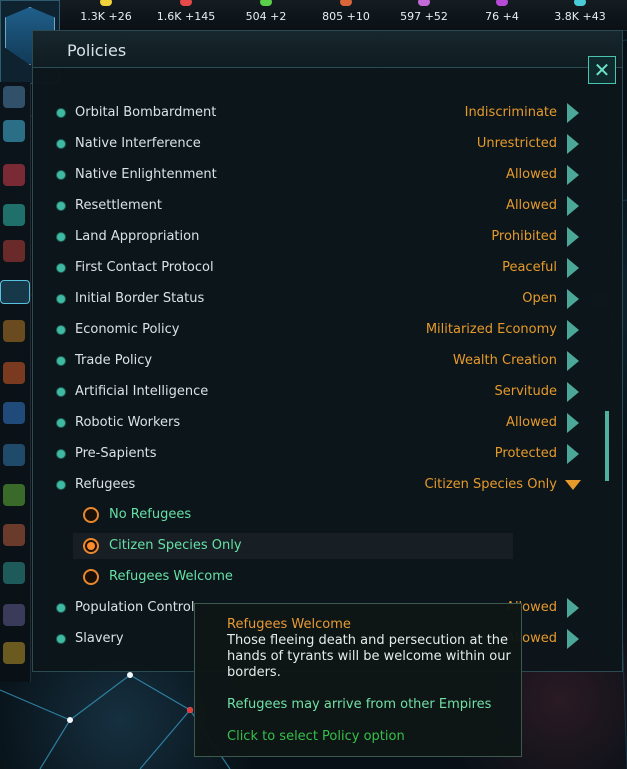  What do you see at coordinates (531, 174) in the screenshot?
I see `policy-value: Allowed` at bounding box center [531, 174].